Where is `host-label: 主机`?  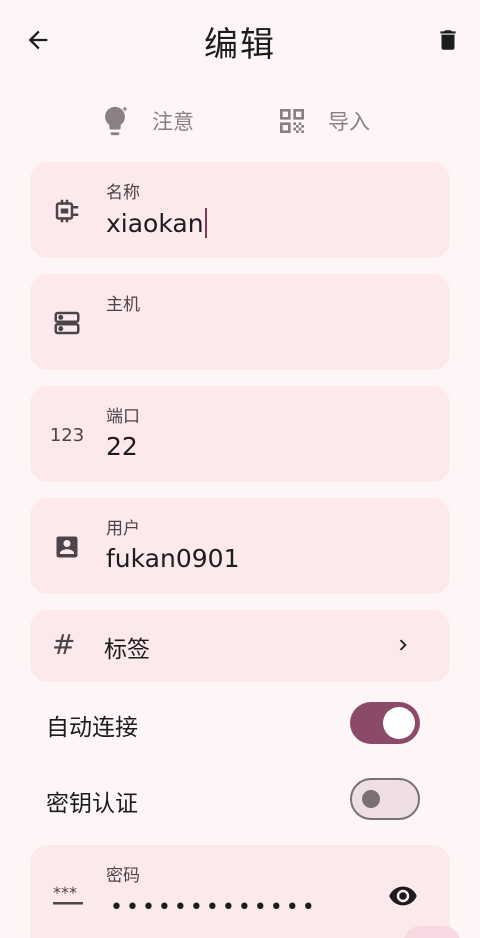 host-label: 主机 is located at coordinates (123, 305).